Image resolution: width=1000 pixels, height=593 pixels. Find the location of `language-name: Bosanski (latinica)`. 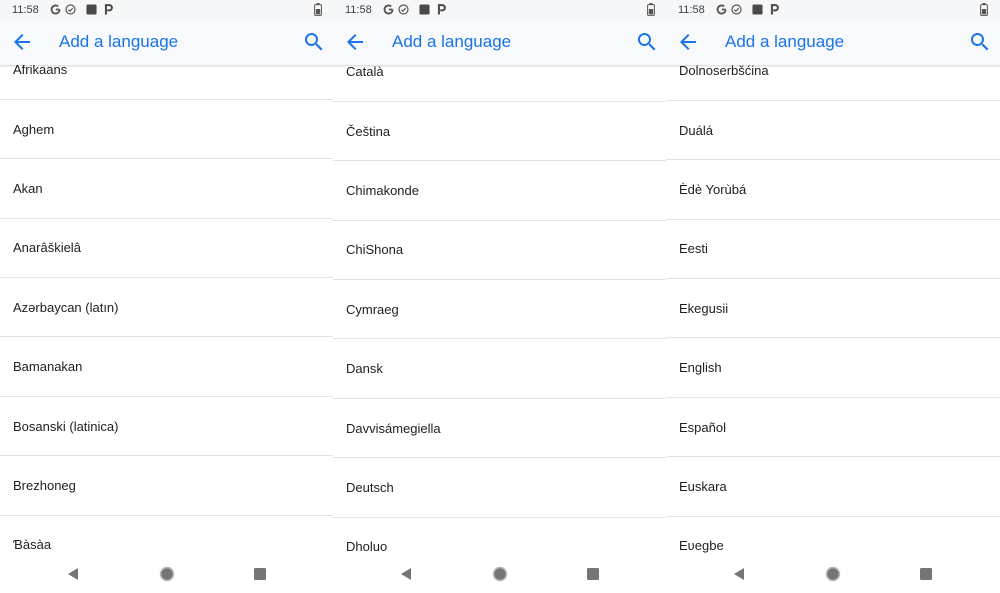

language-name: Bosanski (latinica) is located at coordinates (66, 426).